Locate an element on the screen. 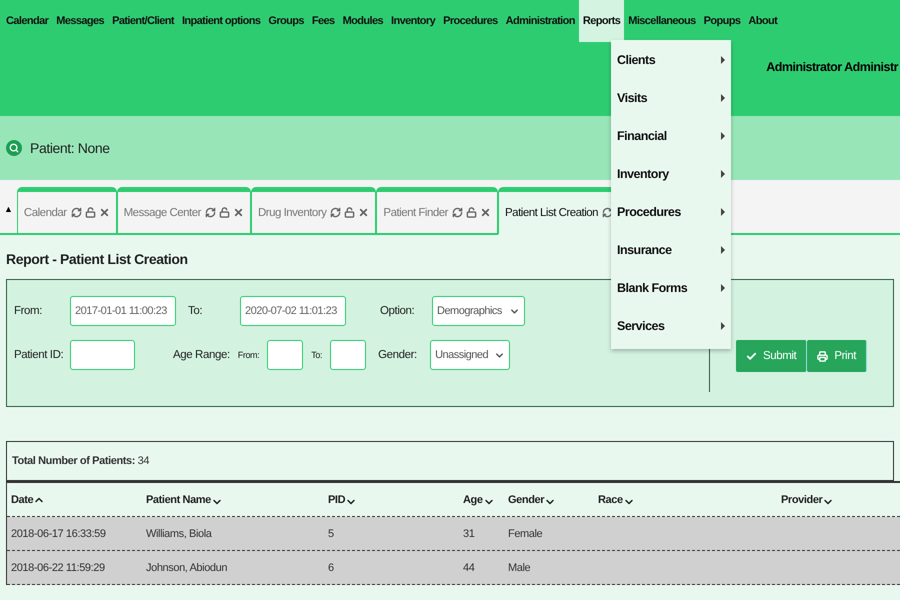 This screenshot has height=600, width=900. tab: Calendar is located at coordinates (66, 211).